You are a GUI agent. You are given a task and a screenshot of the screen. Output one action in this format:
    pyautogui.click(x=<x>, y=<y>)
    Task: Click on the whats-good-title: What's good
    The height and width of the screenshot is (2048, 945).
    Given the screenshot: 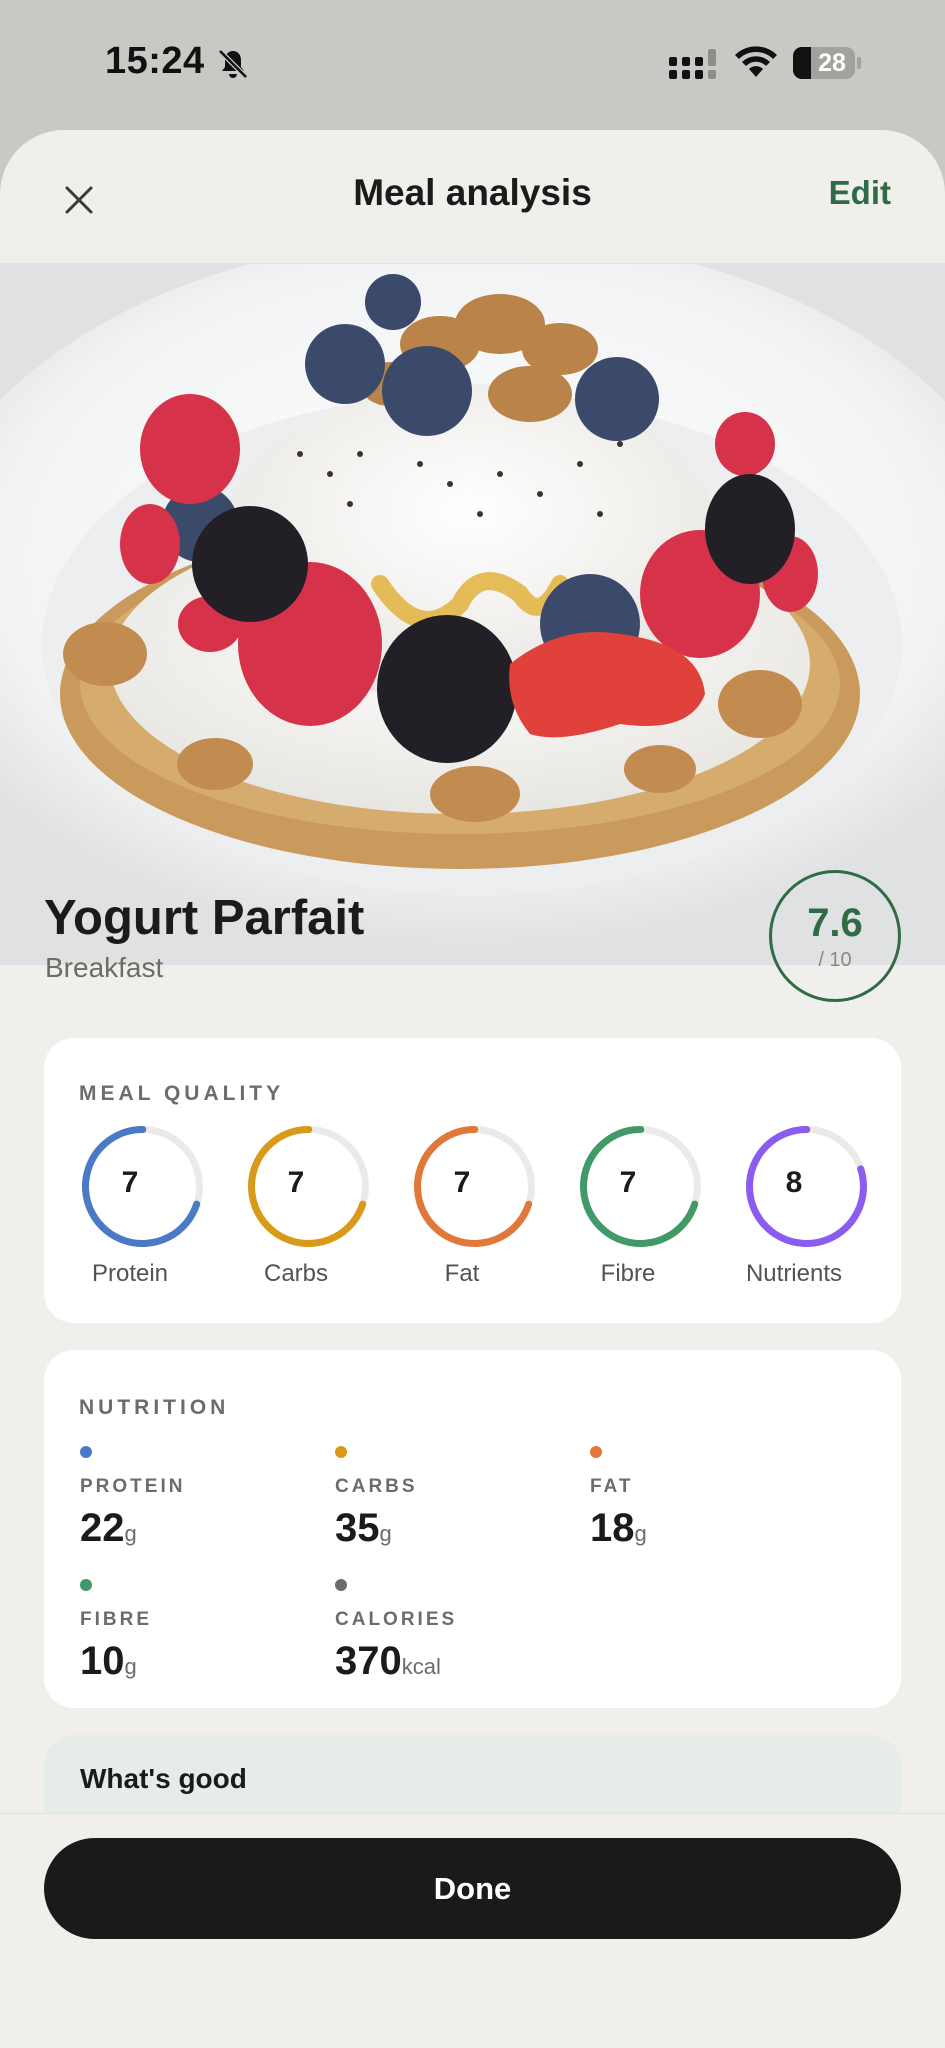 What is the action you would take?
    pyautogui.click(x=163, y=1778)
    